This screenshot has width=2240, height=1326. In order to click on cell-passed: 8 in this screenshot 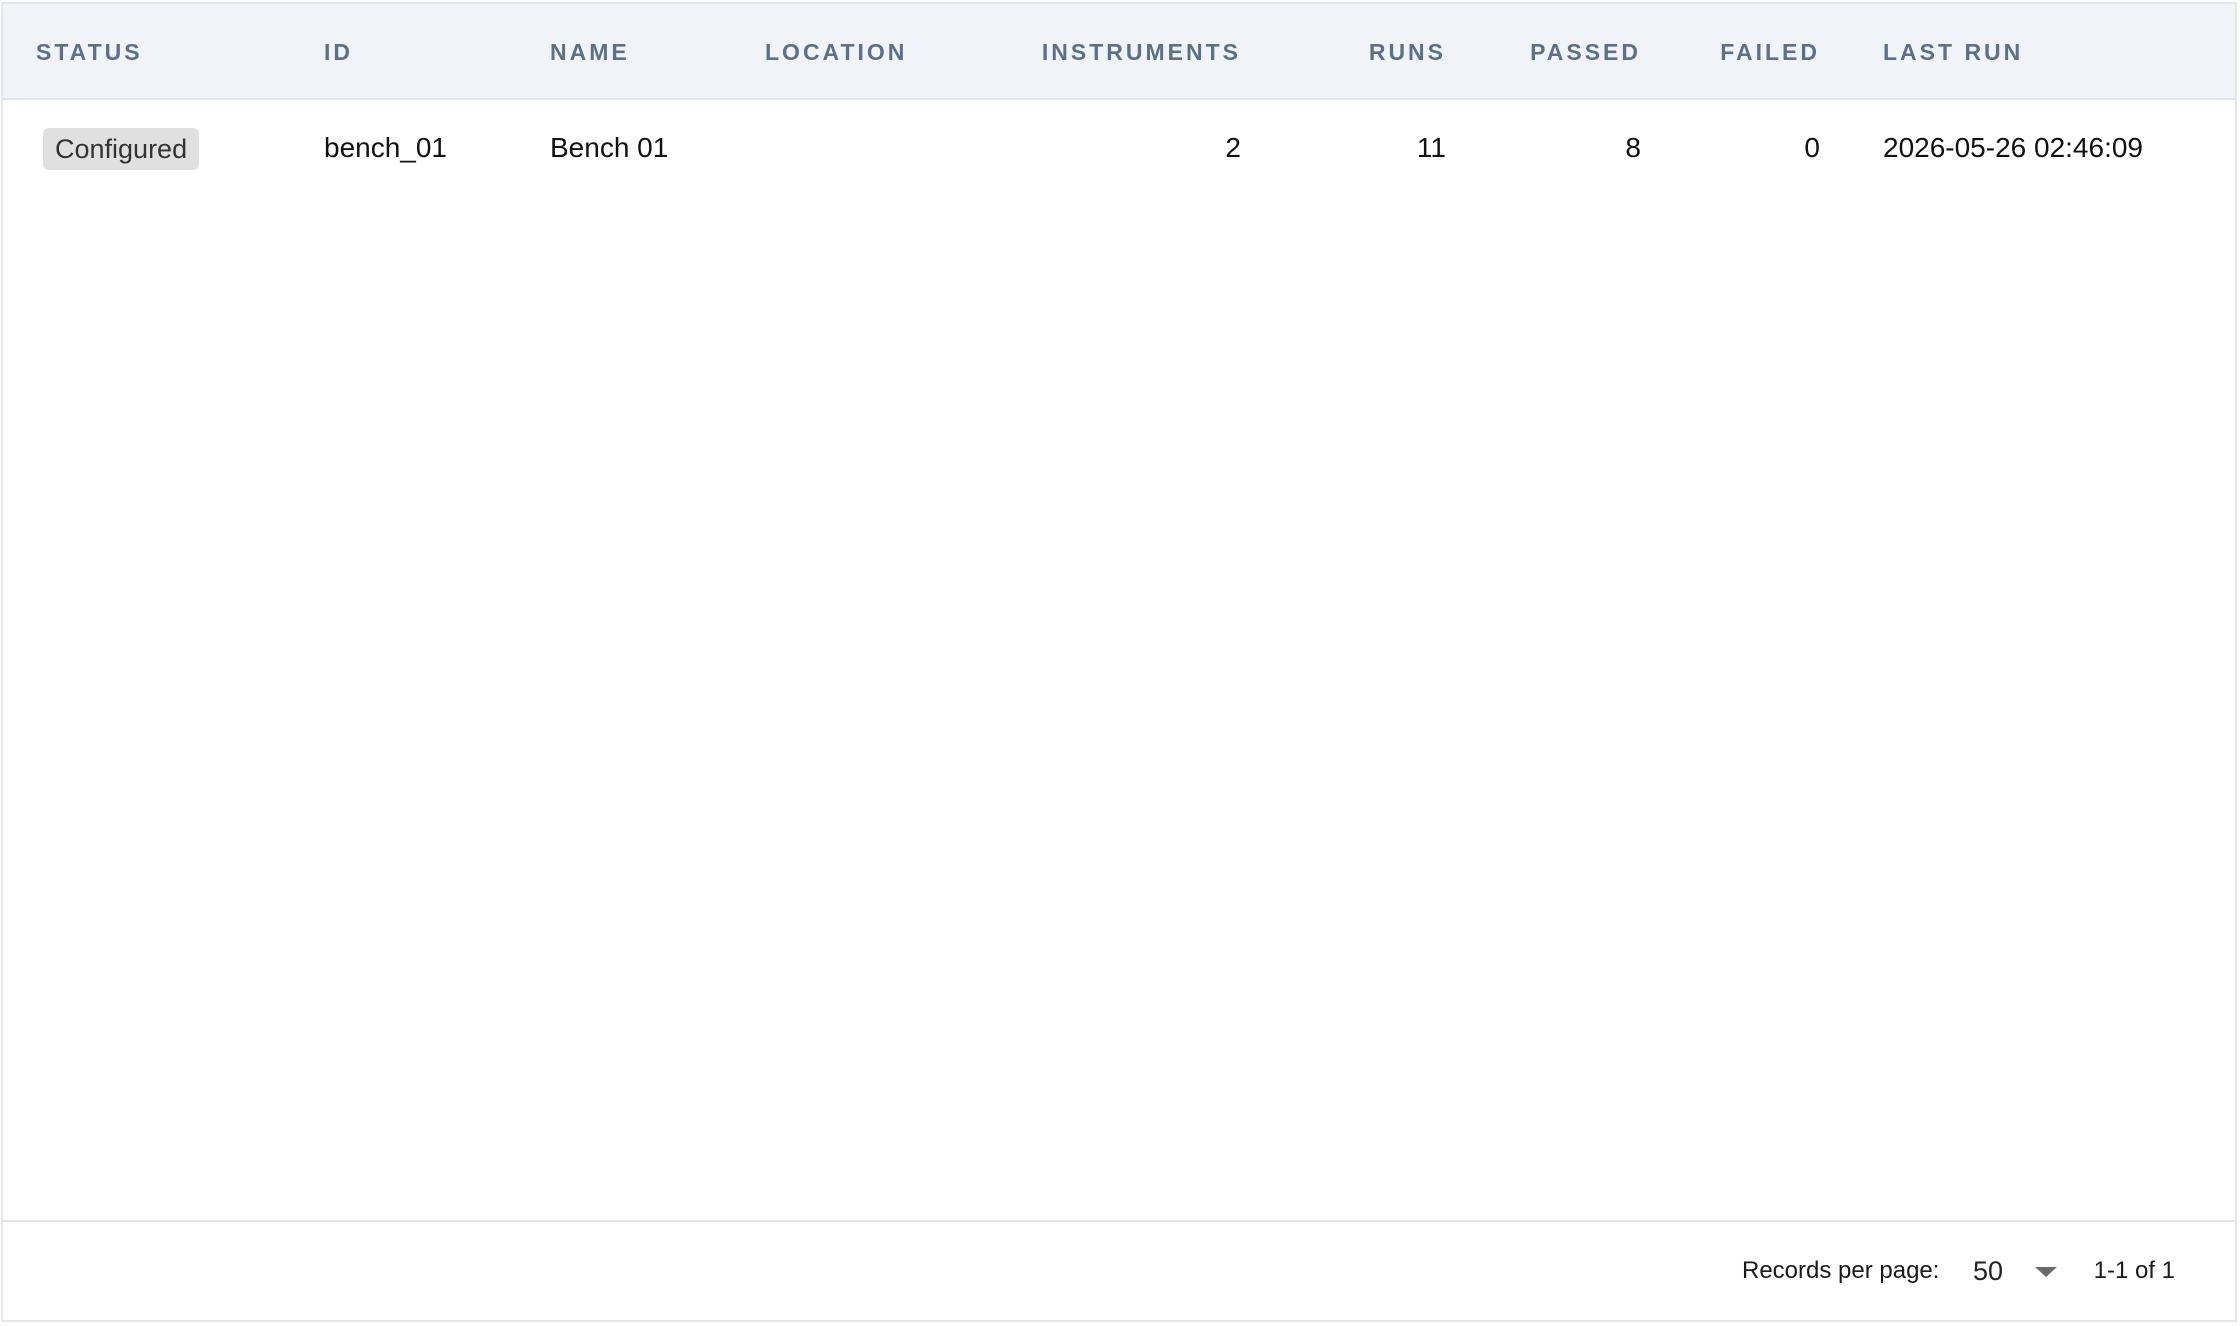, I will do `click(1633, 147)`.